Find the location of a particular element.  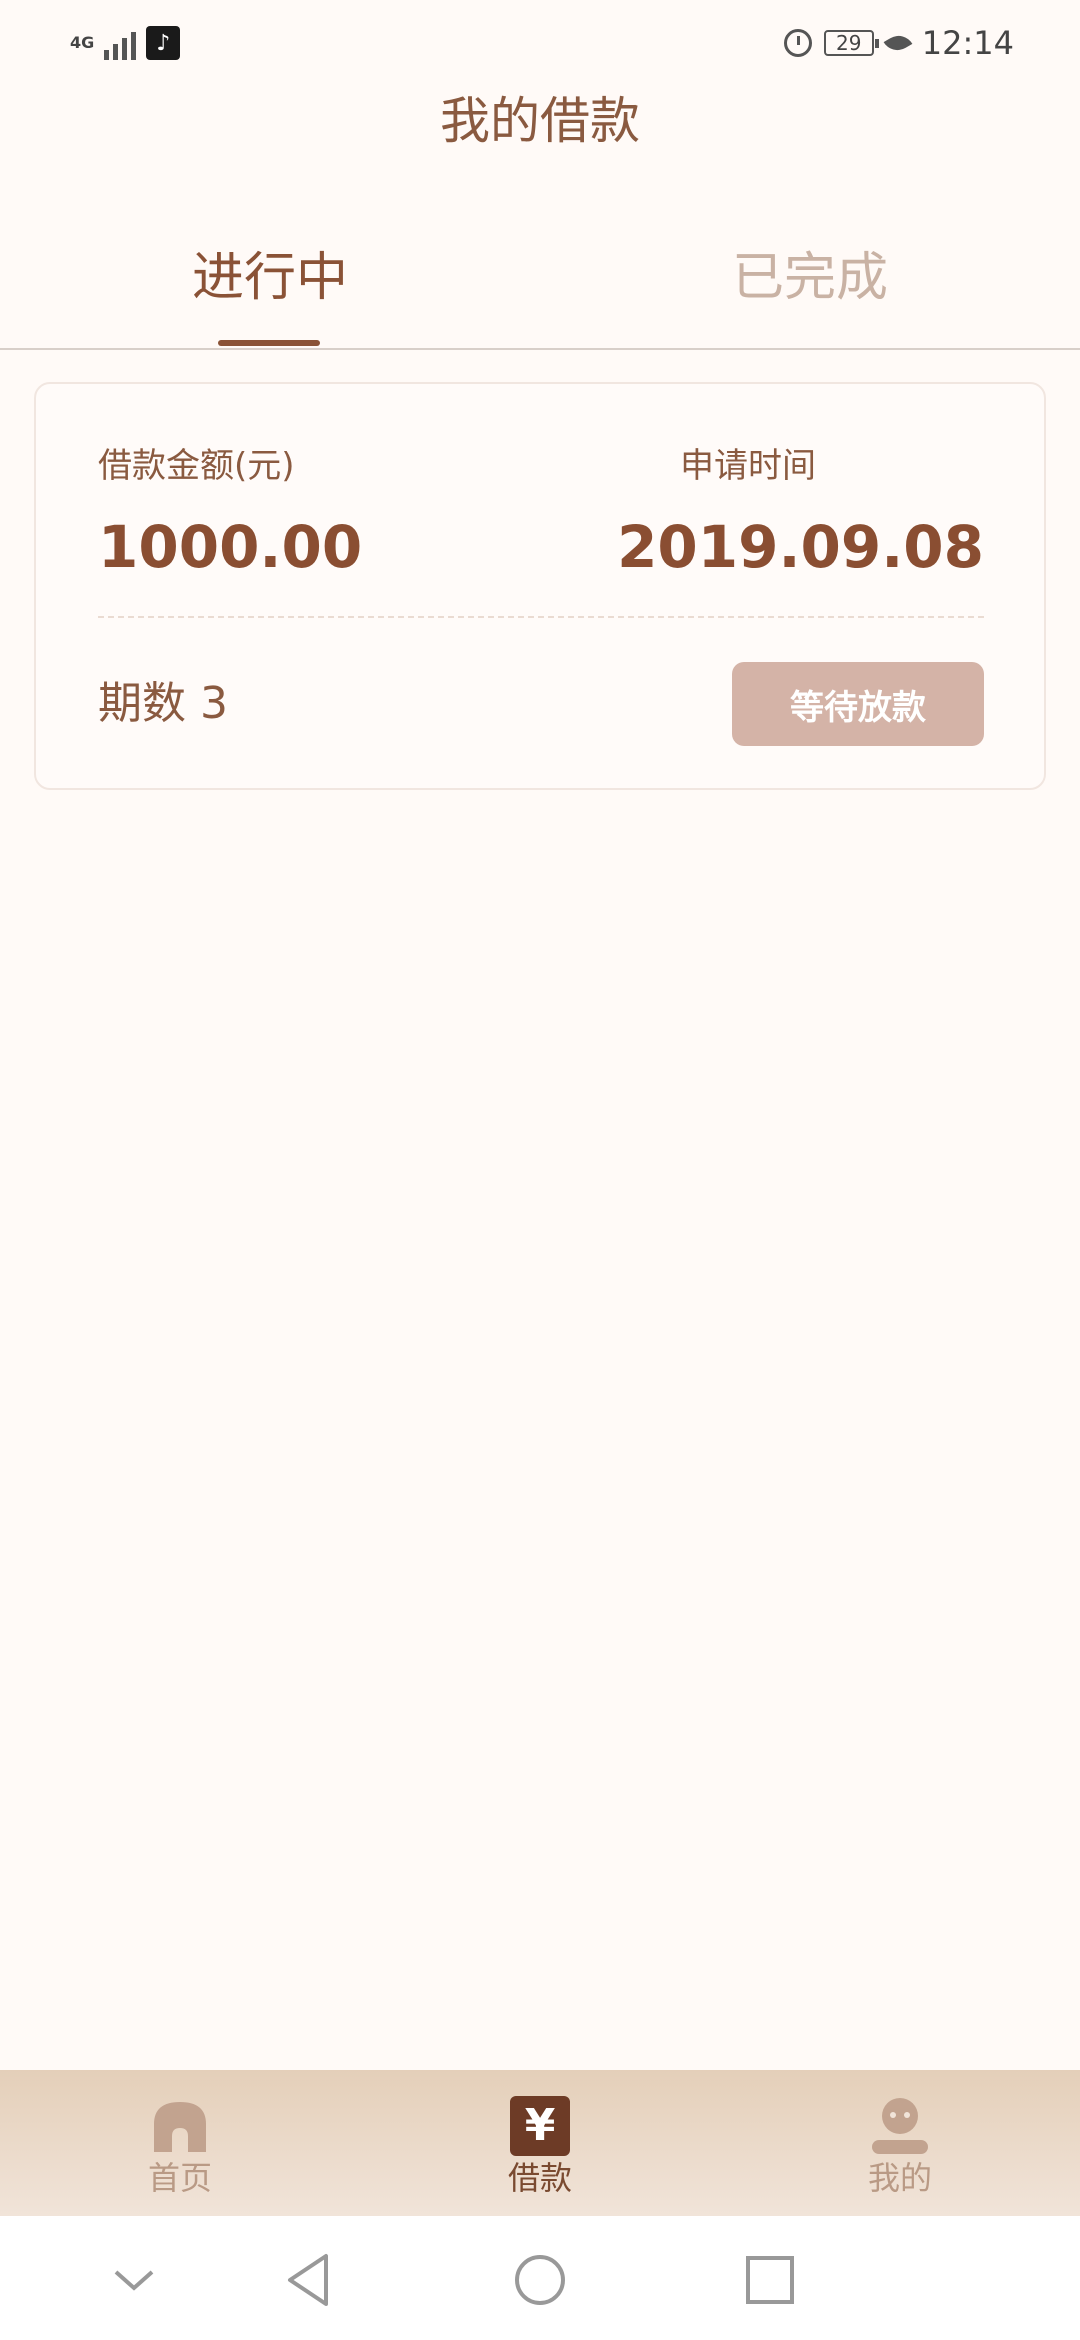

tab-in-progress: 进行中 is located at coordinates (270, 293).